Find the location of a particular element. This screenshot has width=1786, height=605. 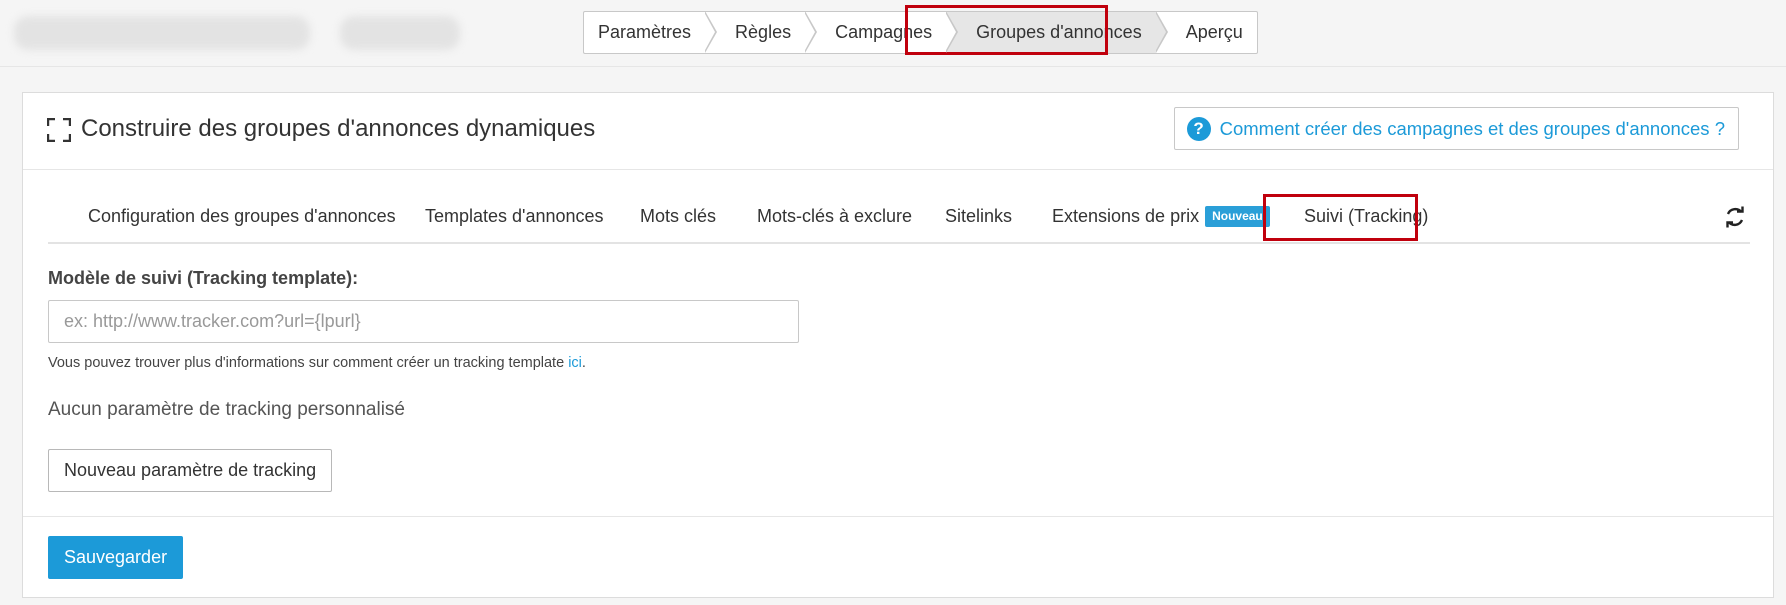

breadcrumb-step-label: Paramètres is located at coordinates (645, 32).